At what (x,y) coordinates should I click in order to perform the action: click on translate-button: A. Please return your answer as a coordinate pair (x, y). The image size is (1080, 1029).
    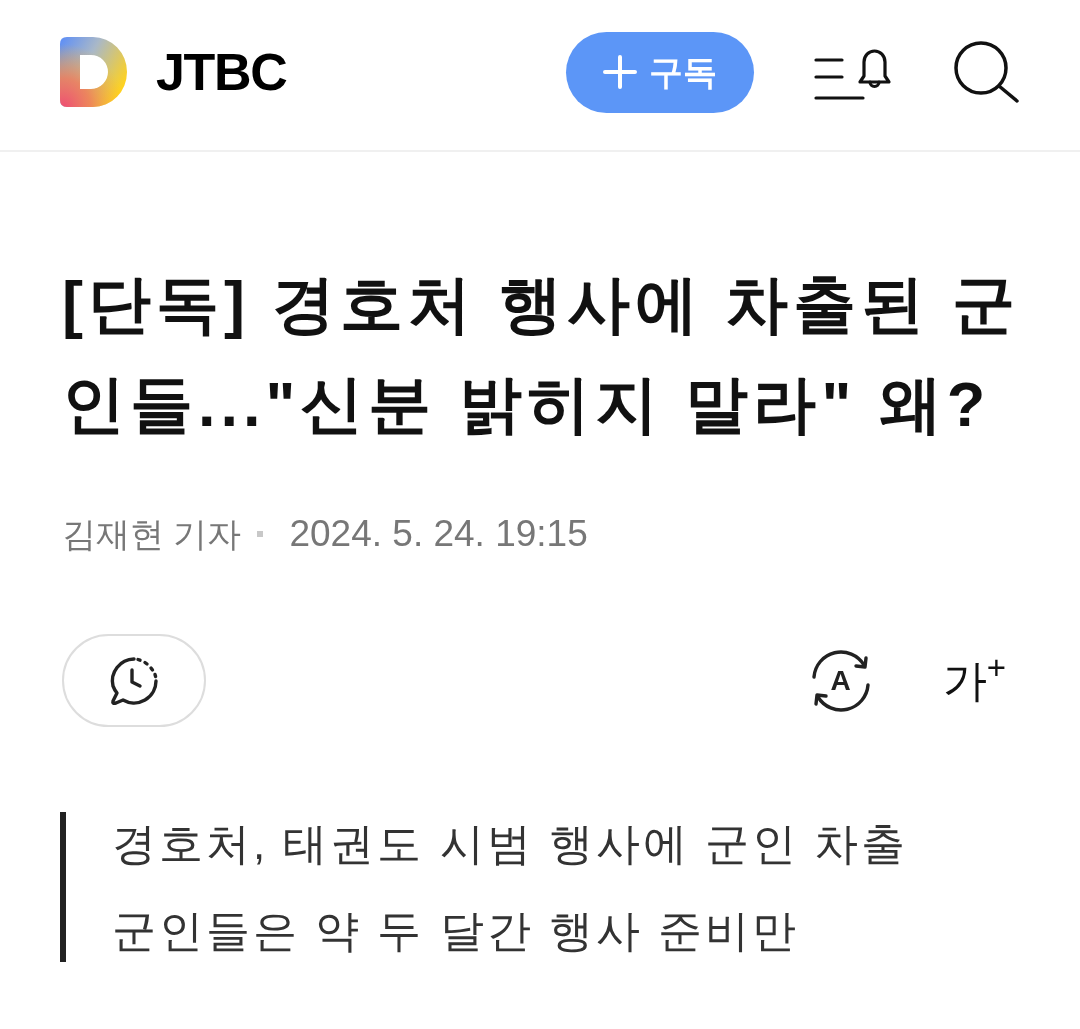
    Looking at the image, I should click on (840, 680).